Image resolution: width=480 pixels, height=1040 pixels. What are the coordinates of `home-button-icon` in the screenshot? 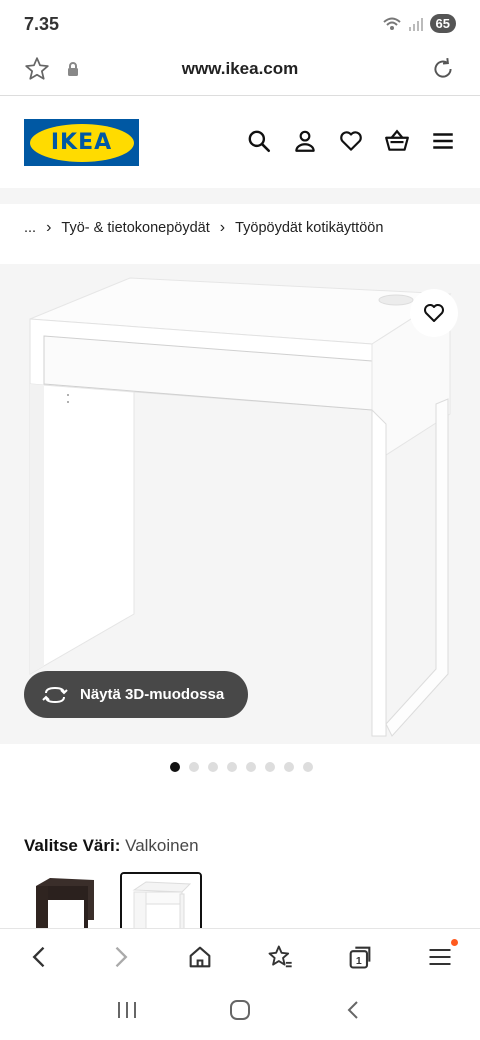 It's located at (240, 1012).